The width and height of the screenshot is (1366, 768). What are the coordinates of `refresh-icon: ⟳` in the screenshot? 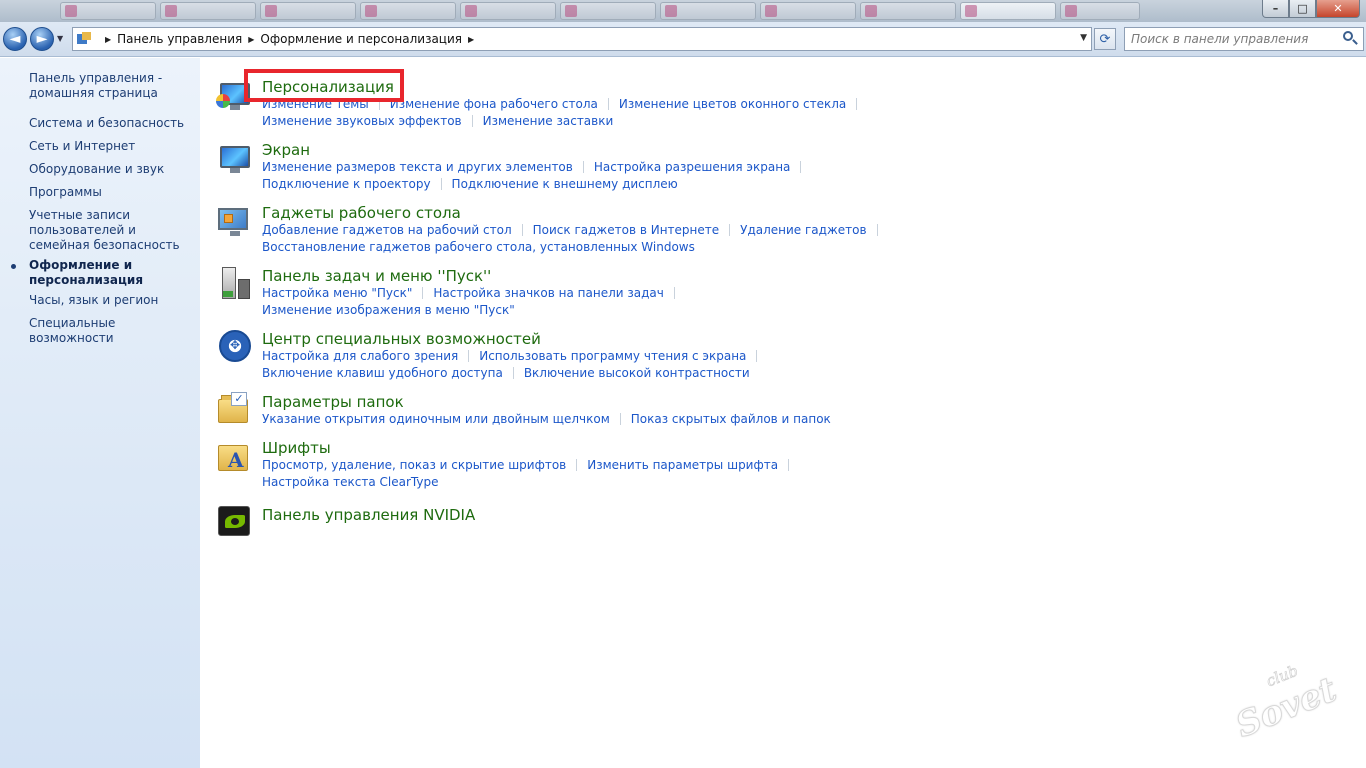 It's located at (1105, 39).